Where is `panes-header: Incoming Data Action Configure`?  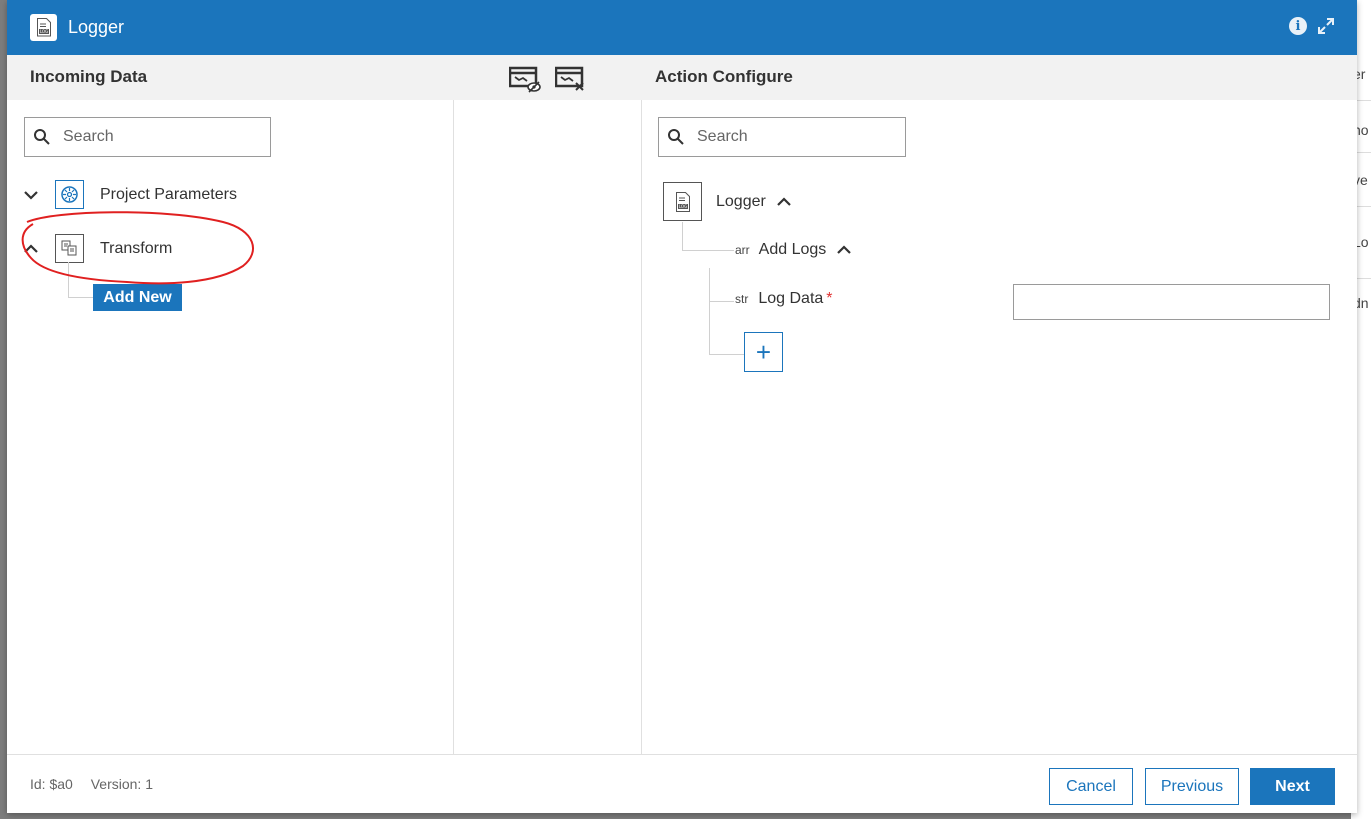
panes-header: Incoming Data Action Configure is located at coordinates (682, 77).